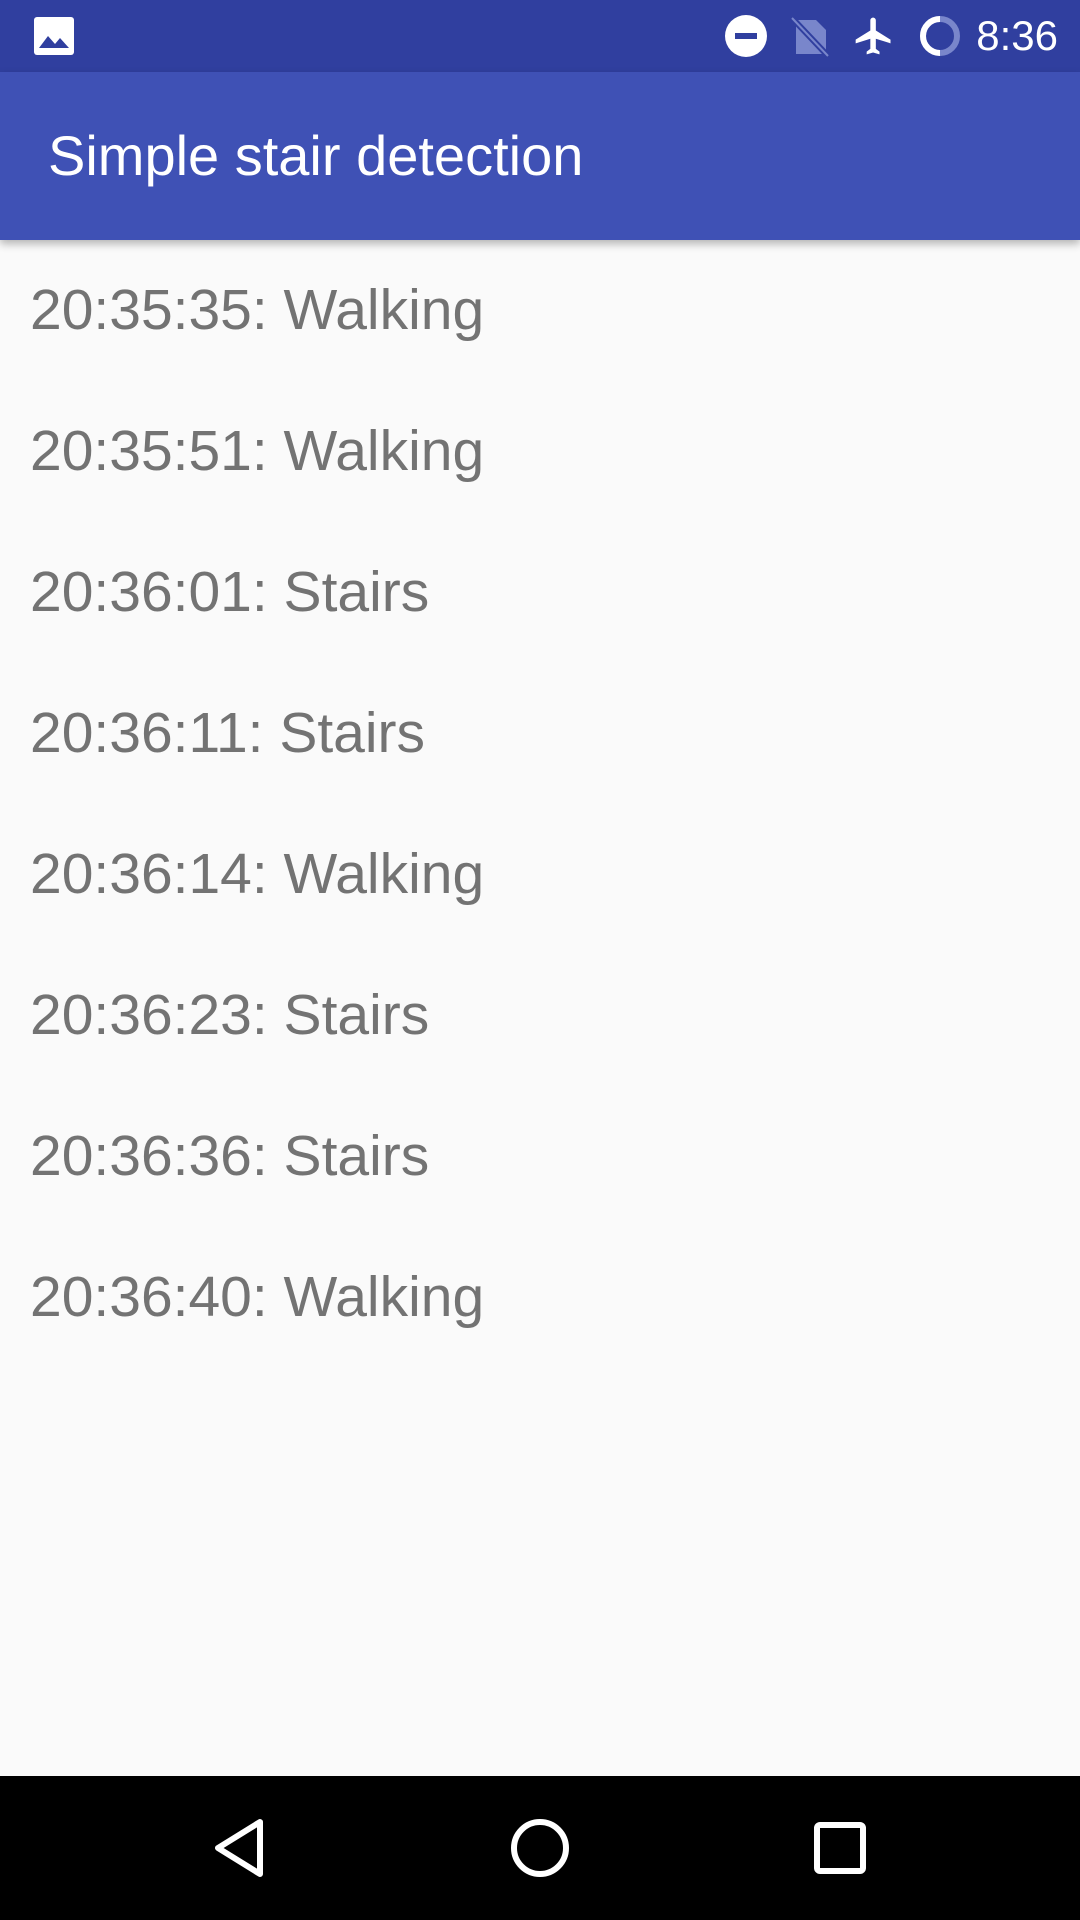 This screenshot has height=1920, width=1080. Describe the element at coordinates (540, 592) in the screenshot. I see `list-item: 20:36:01: Stairs` at that location.